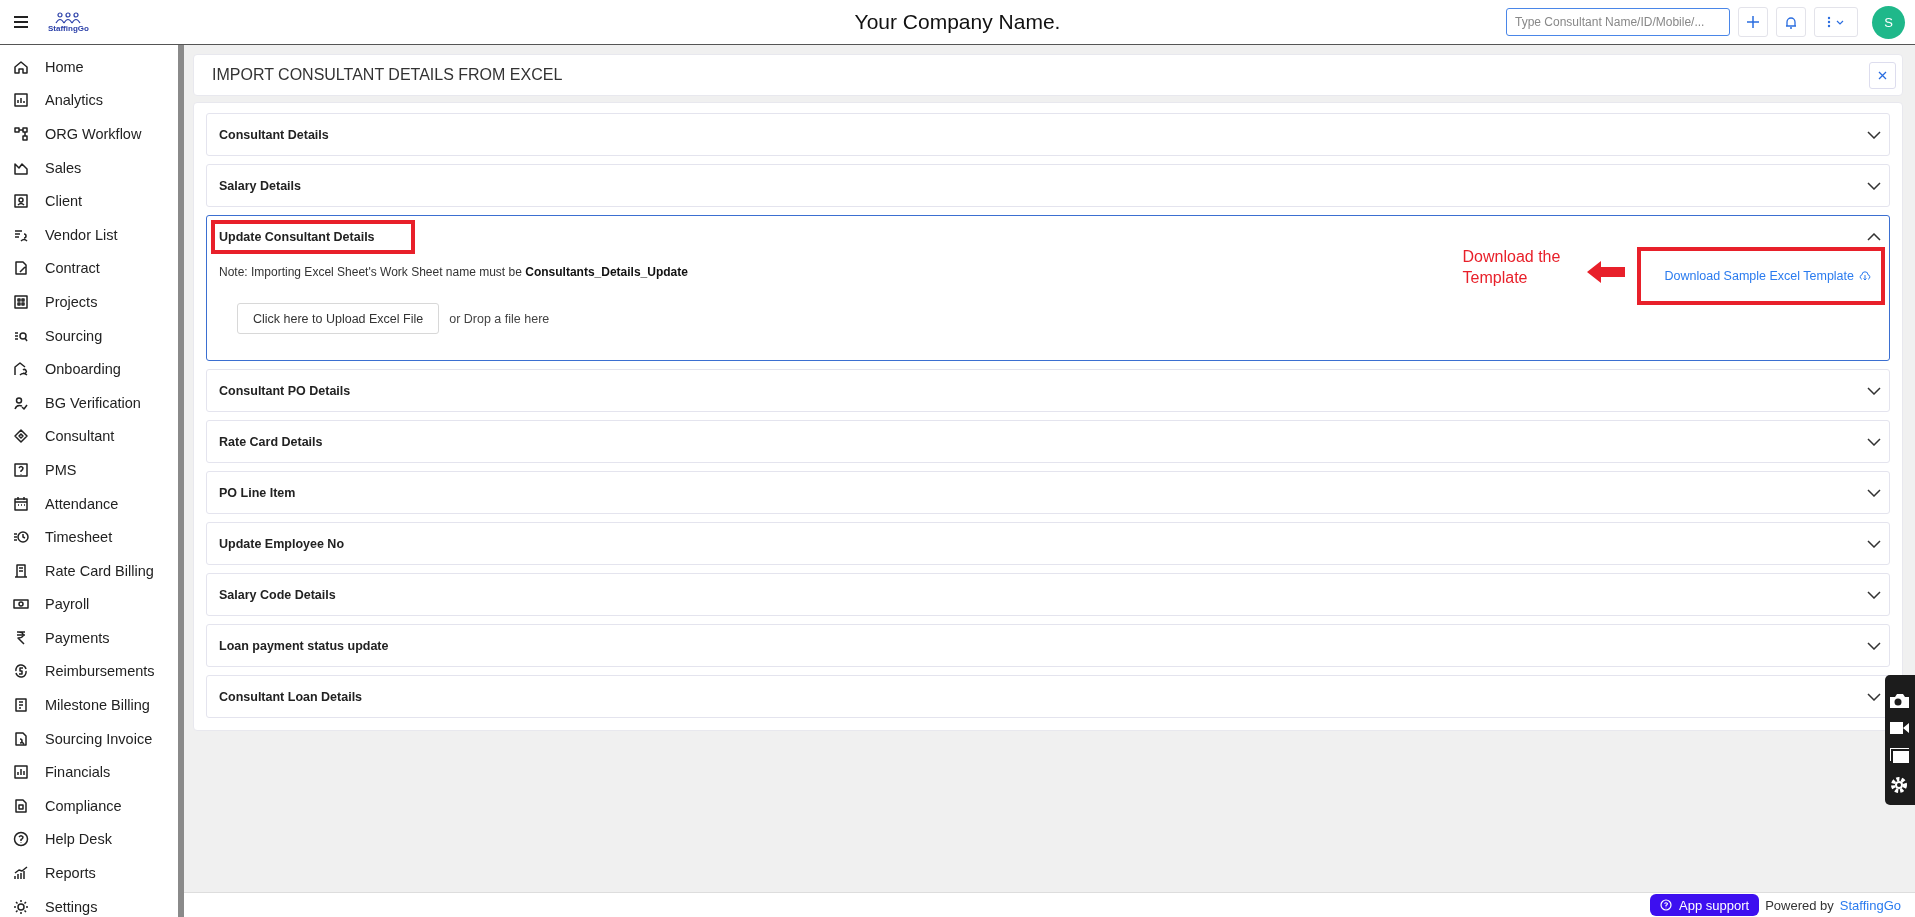  Describe the element at coordinates (93, 402) in the screenshot. I see `sidebar-item: BG Verification` at that location.